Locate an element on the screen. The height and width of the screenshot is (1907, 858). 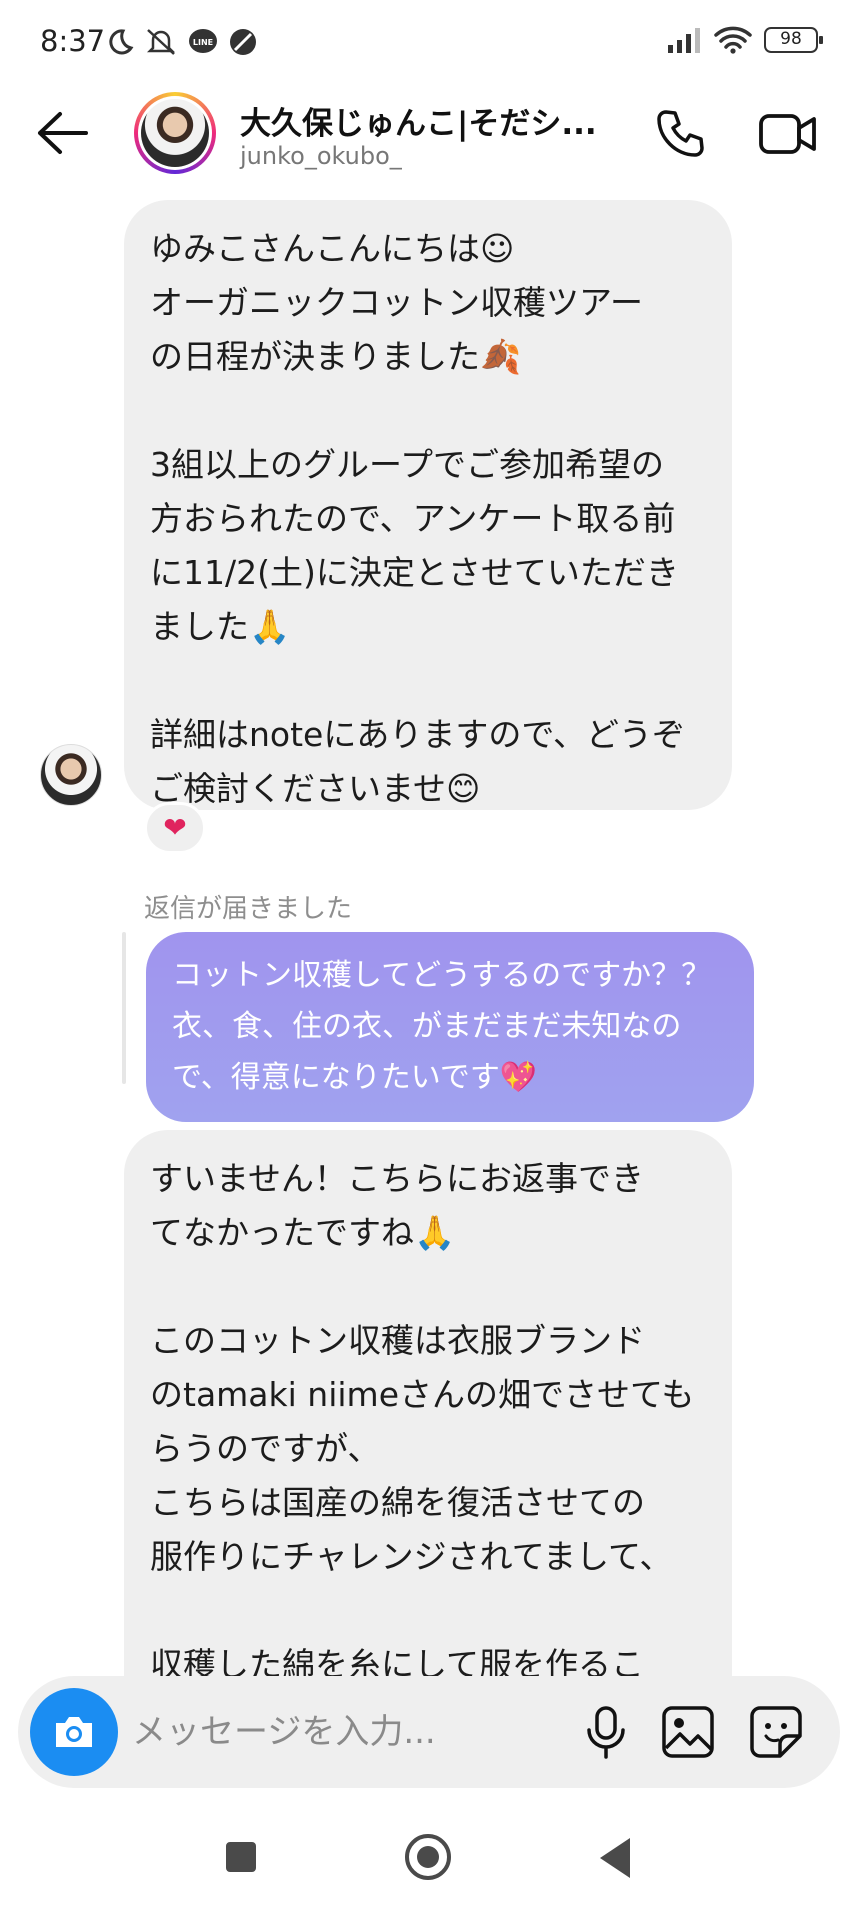
sender-avatar is located at coordinates (71, 775).